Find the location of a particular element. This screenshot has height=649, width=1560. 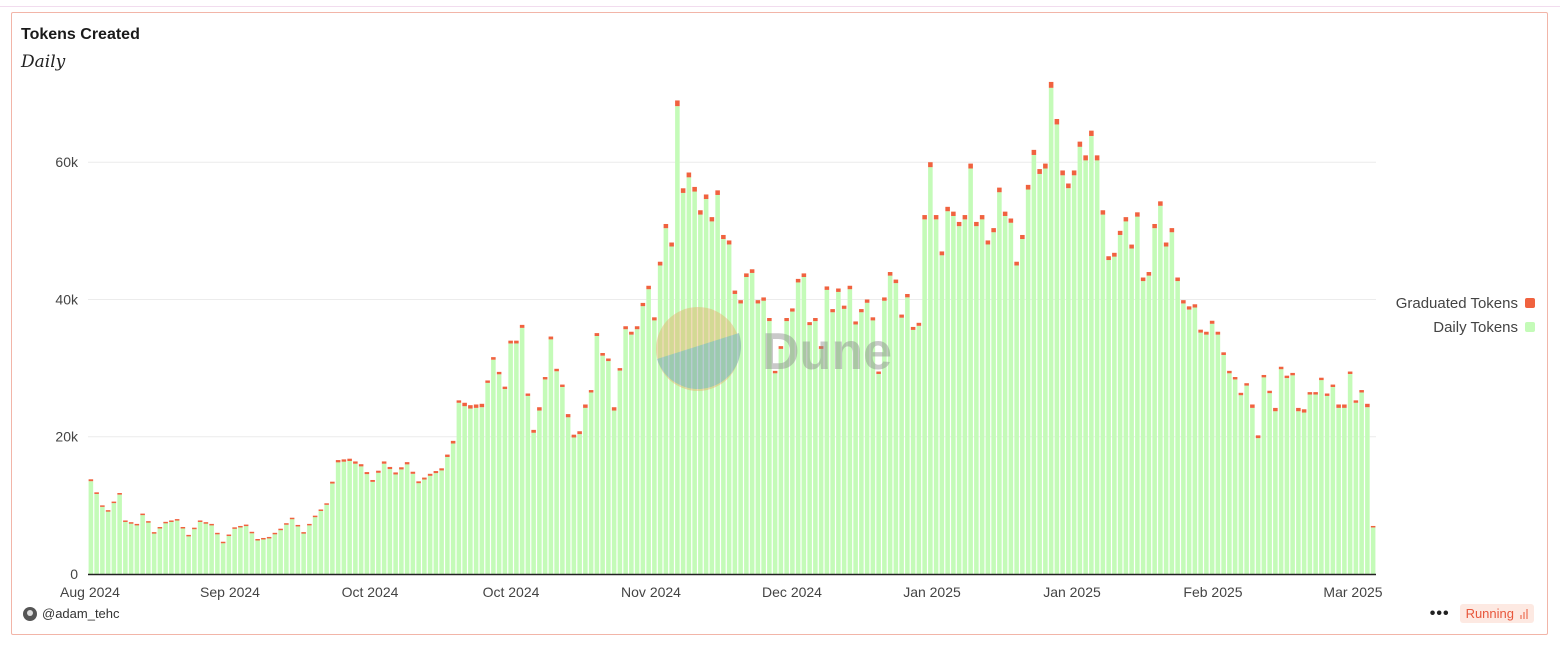

more-horizontal-icon: ••• is located at coordinates (1440, 614).